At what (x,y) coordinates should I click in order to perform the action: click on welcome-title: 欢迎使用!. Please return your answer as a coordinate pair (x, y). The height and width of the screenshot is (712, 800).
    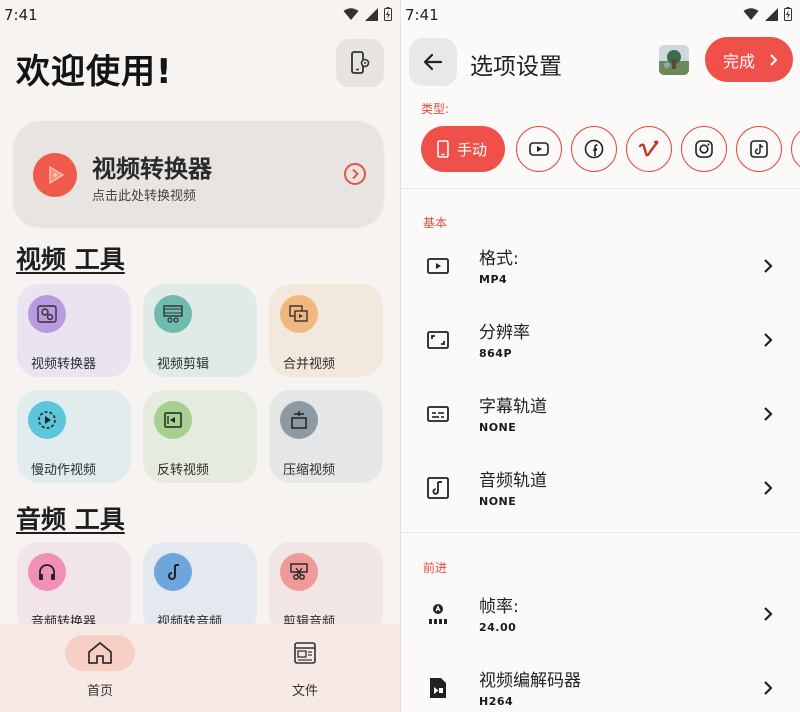
    Looking at the image, I should click on (94, 72).